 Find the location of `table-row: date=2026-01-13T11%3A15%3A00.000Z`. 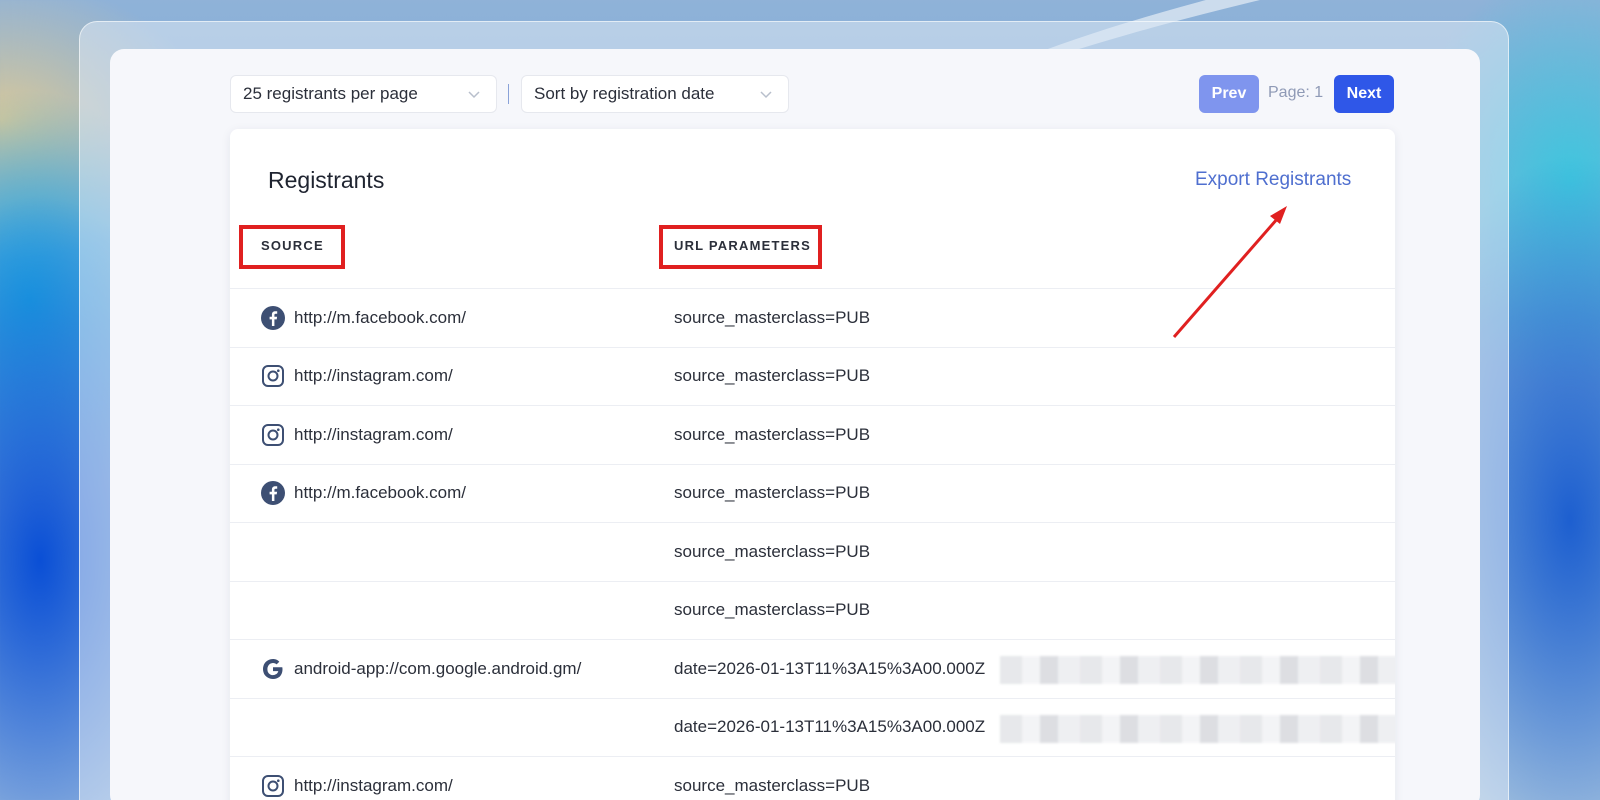

table-row: date=2026-01-13T11%3A15%3A00.000Z is located at coordinates (812, 727).